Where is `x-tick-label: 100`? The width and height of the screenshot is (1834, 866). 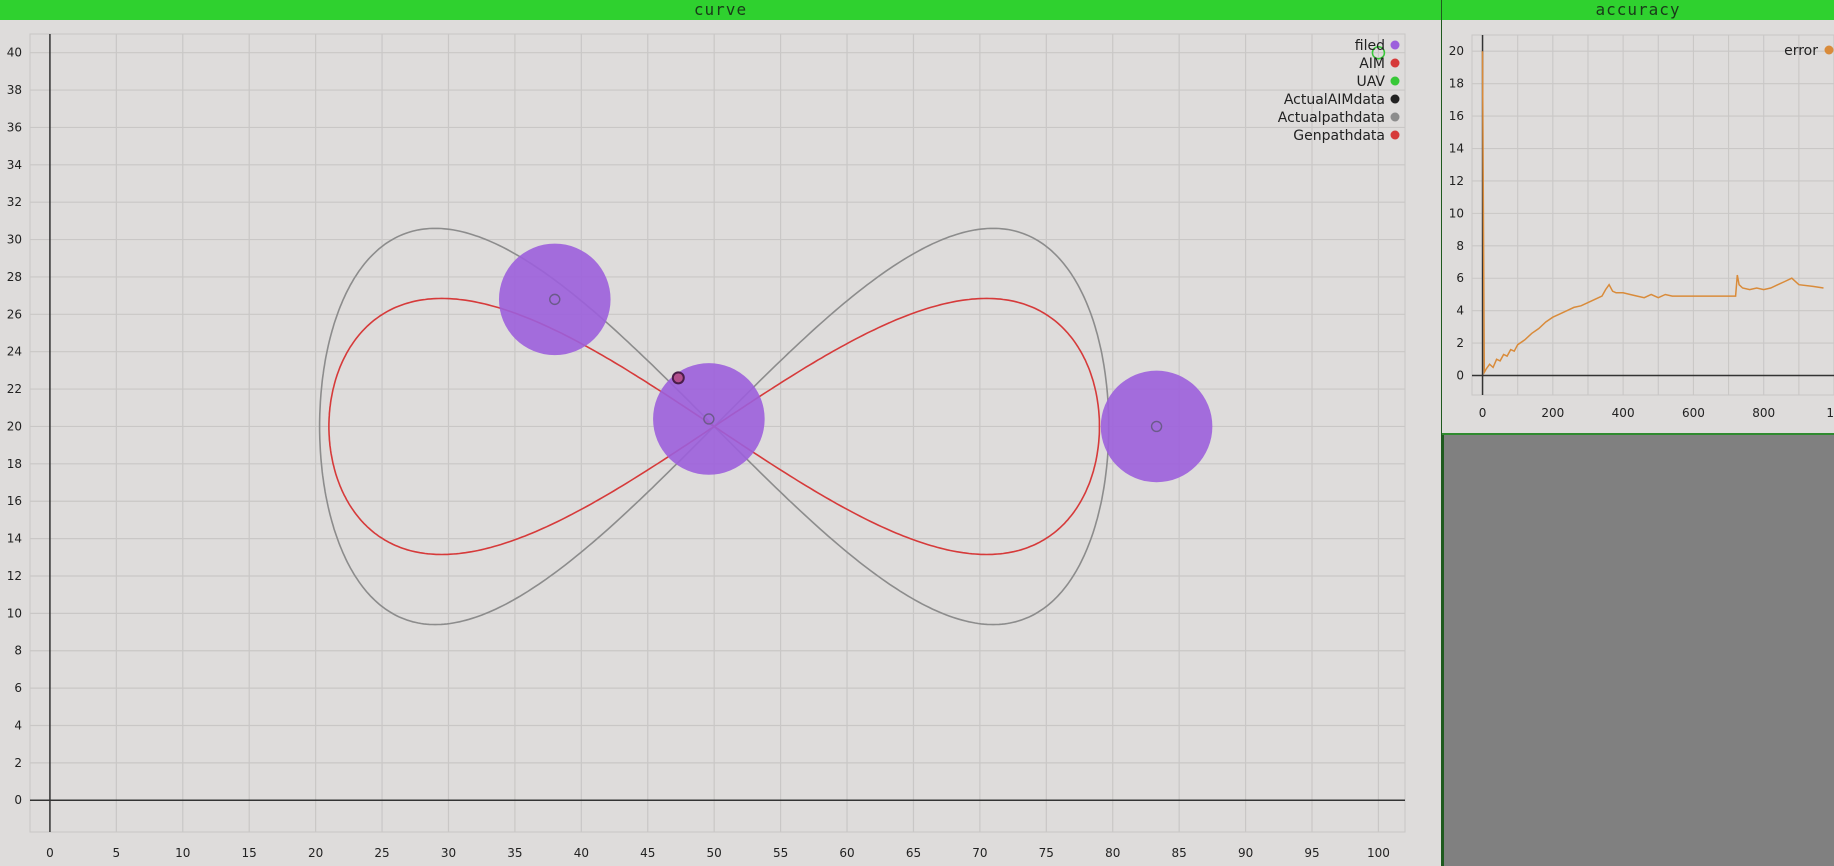 x-tick-label: 100 is located at coordinates (1378, 853).